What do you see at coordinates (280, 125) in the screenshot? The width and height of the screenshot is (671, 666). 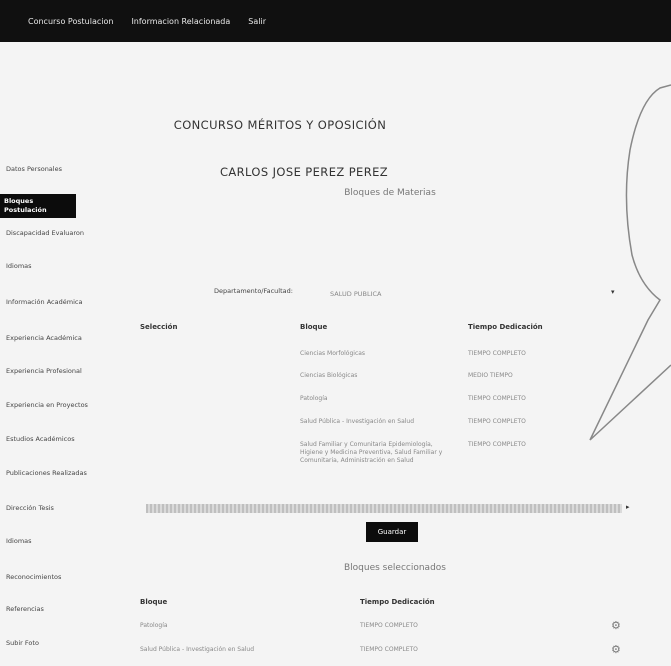 I see `page-title: CONCURSO MÉRITOS Y OPOSICIÓN` at bounding box center [280, 125].